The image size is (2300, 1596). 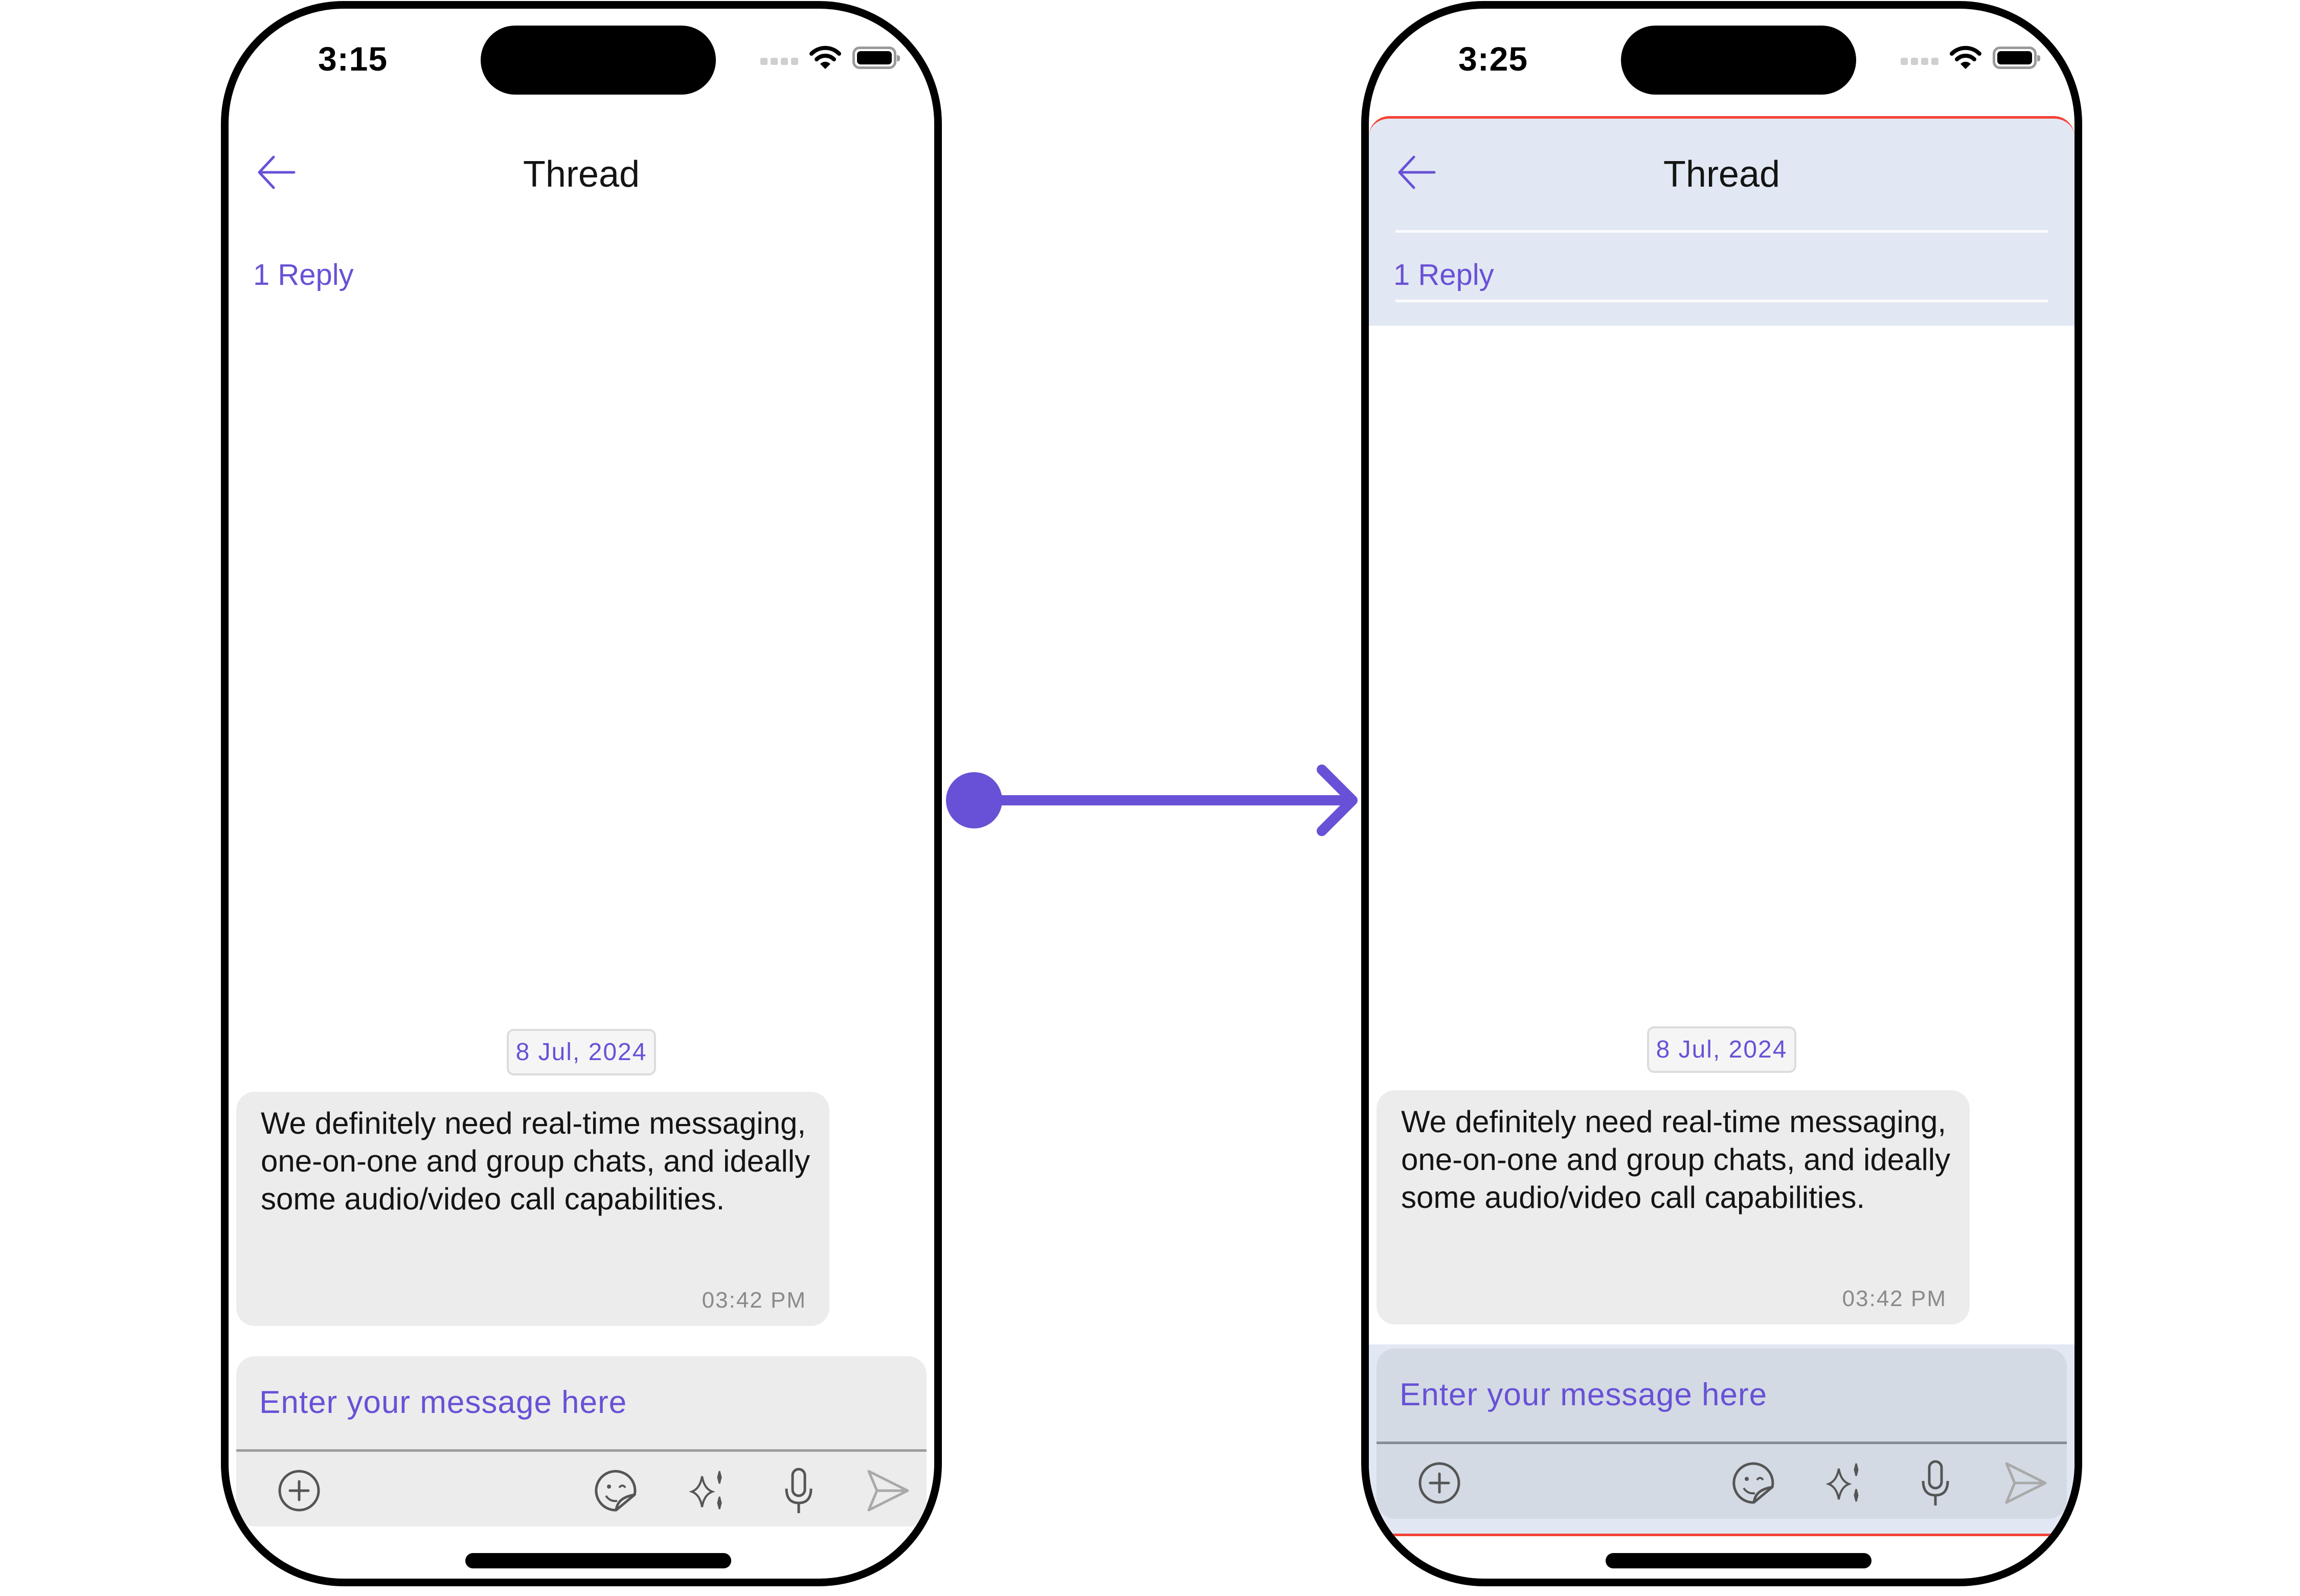 What do you see at coordinates (1493, 59) in the screenshot?
I see `status-time: 3:25` at bounding box center [1493, 59].